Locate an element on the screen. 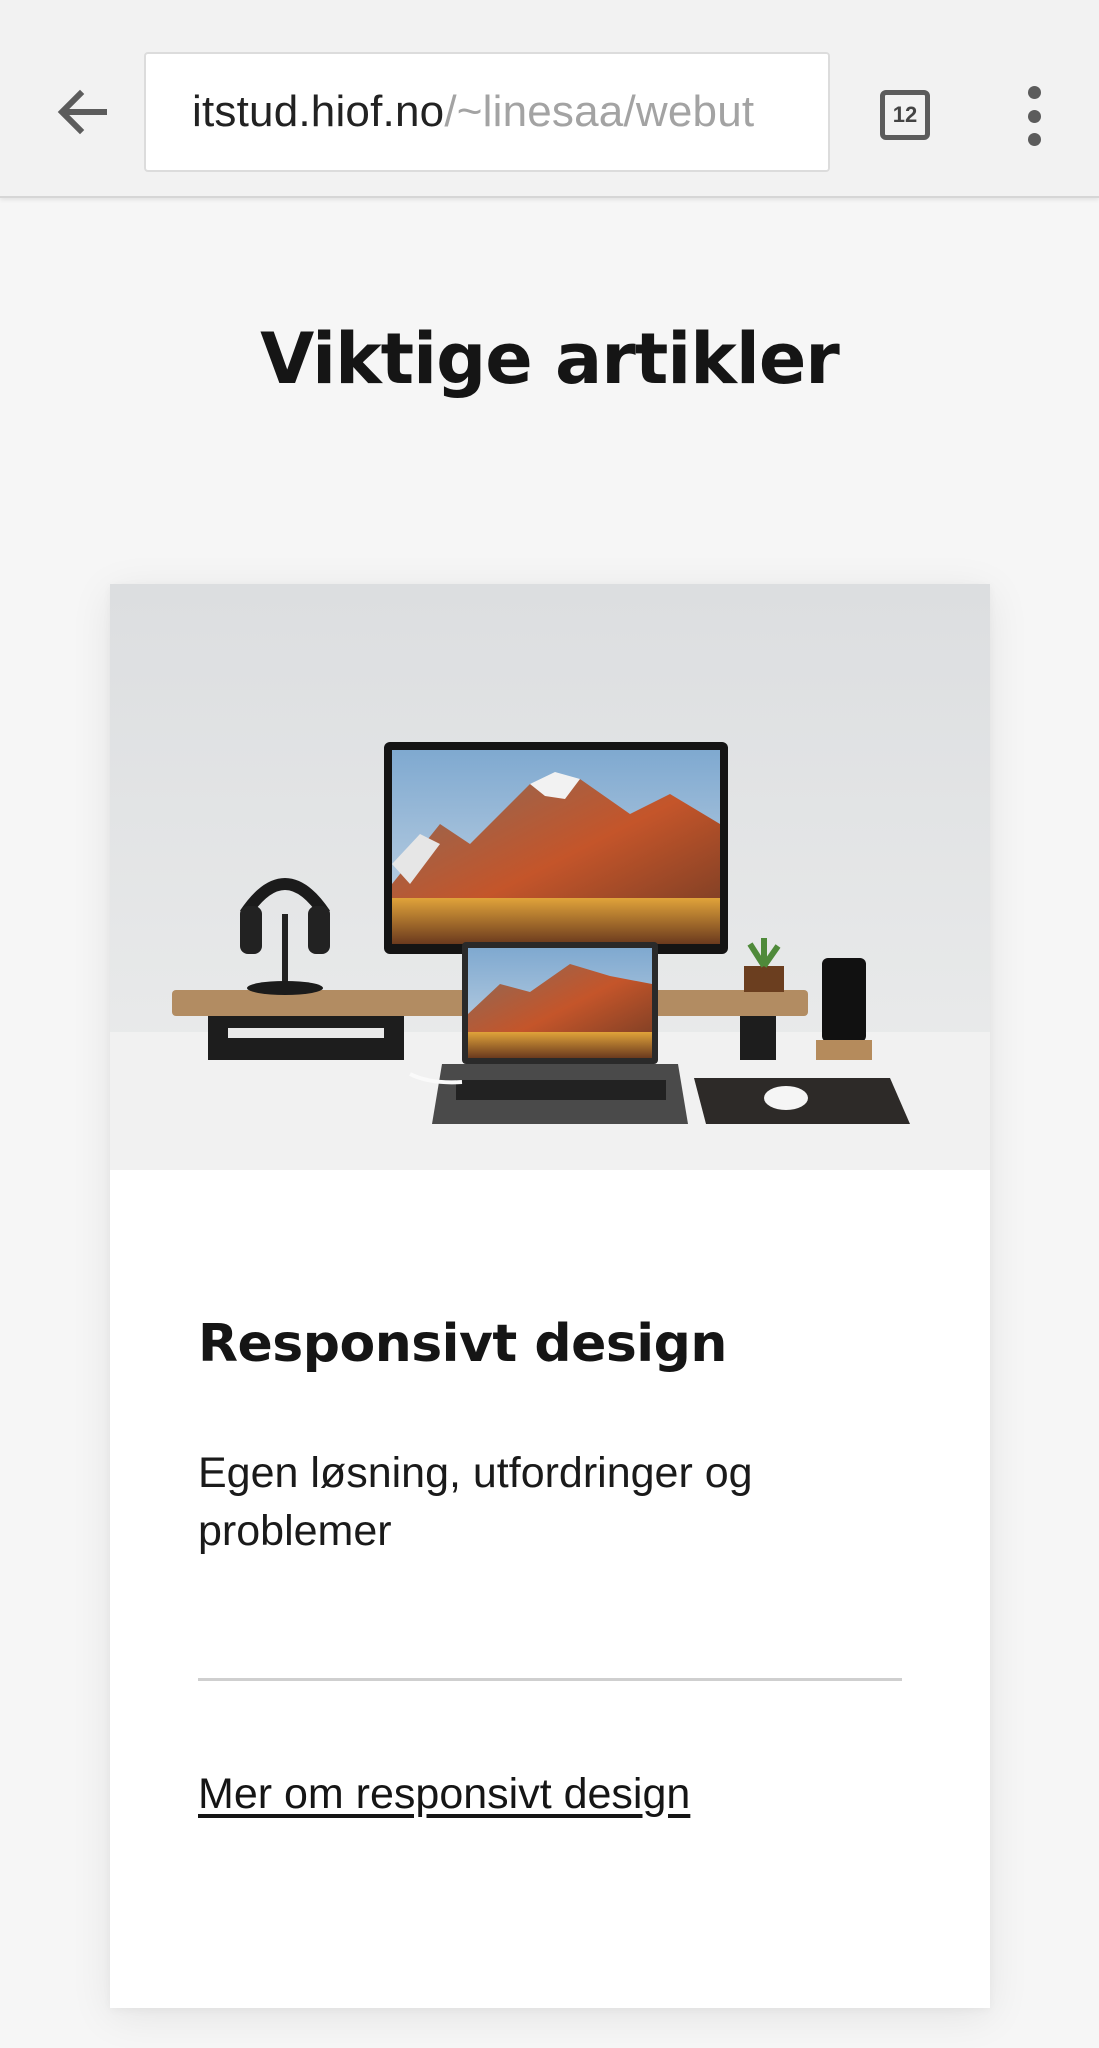  read-more-link: Mer om responsivt design is located at coordinates (444, 1794).